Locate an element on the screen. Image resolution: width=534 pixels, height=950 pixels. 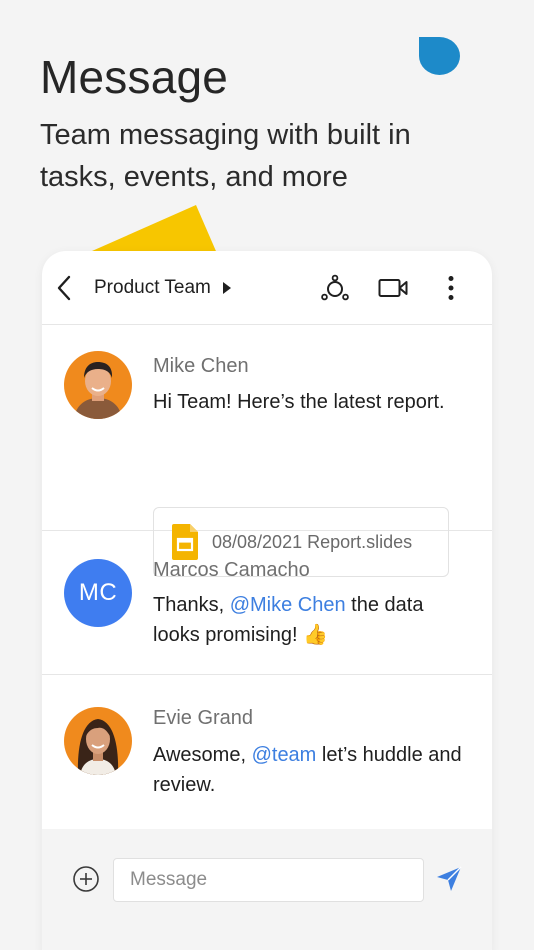
more-options-icon is located at coordinates (451, 288).